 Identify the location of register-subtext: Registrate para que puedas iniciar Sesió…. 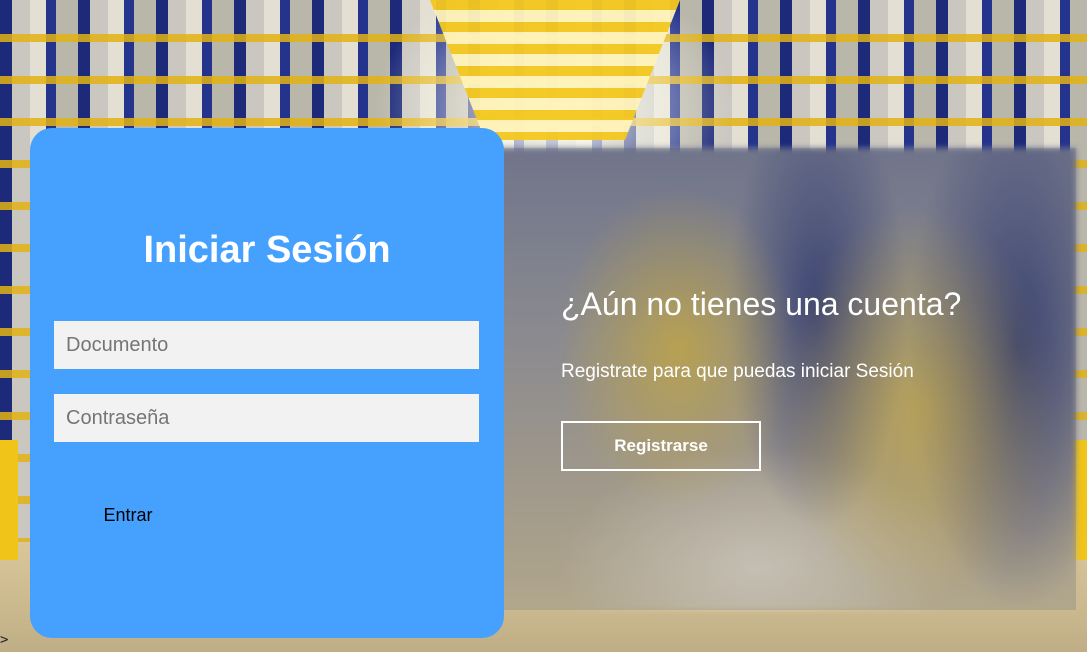
(737, 371).